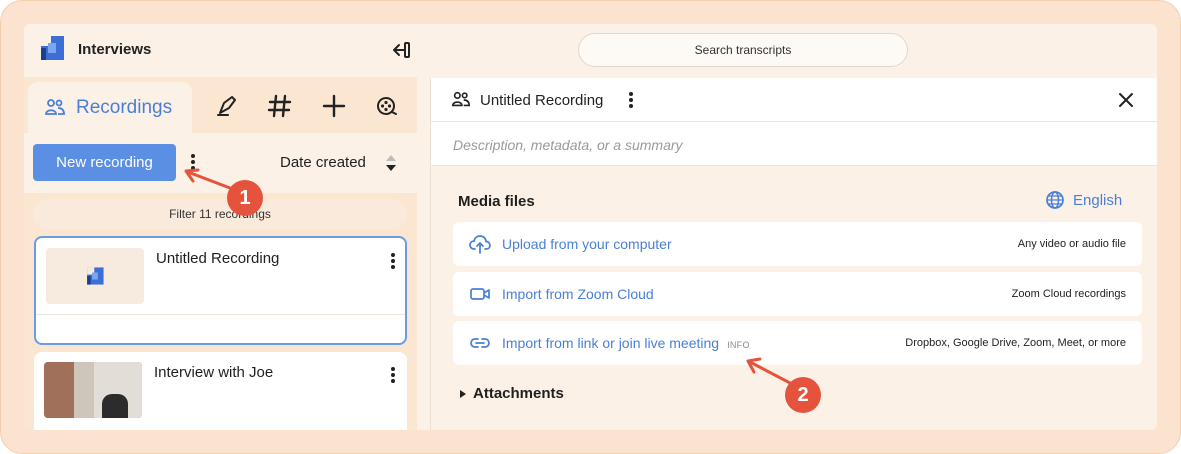 Image resolution: width=1181 pixels, height=454 pixels. I want to click on option-label: Import from Zoom Cloud, so click(578, 294).